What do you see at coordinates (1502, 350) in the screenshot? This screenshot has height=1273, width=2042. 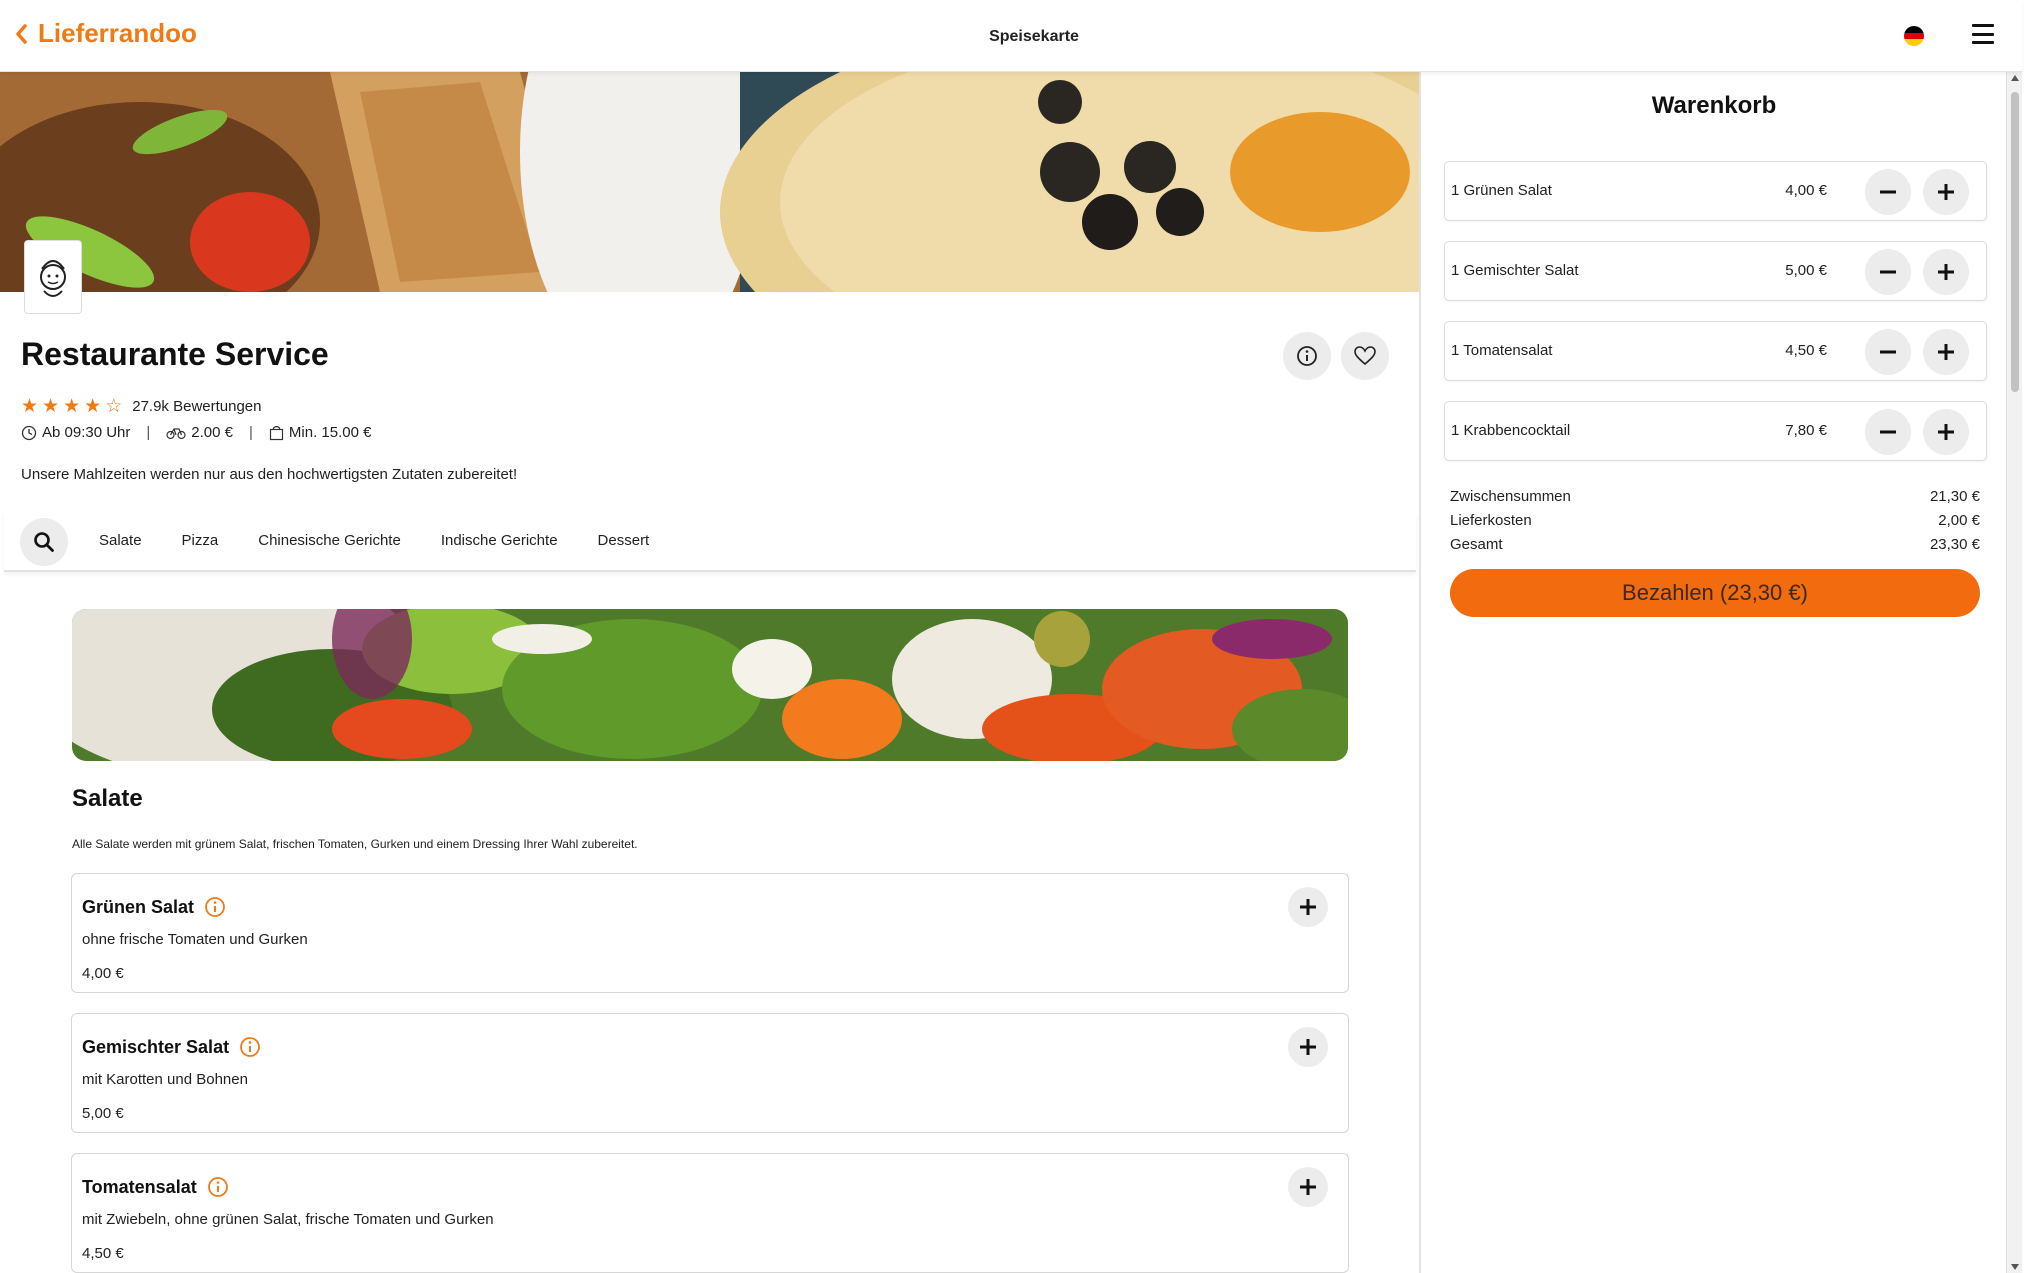 I see `cart-item-label: 1 Tomatensalat` at bounding box center [1502, 350].